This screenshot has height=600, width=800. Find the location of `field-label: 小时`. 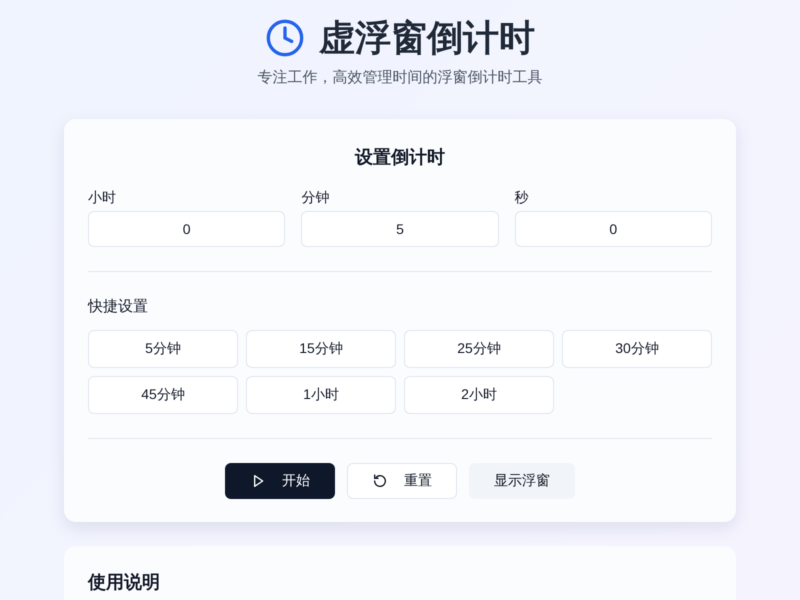

field-label: 小时 is located at coordinates (102, 197).